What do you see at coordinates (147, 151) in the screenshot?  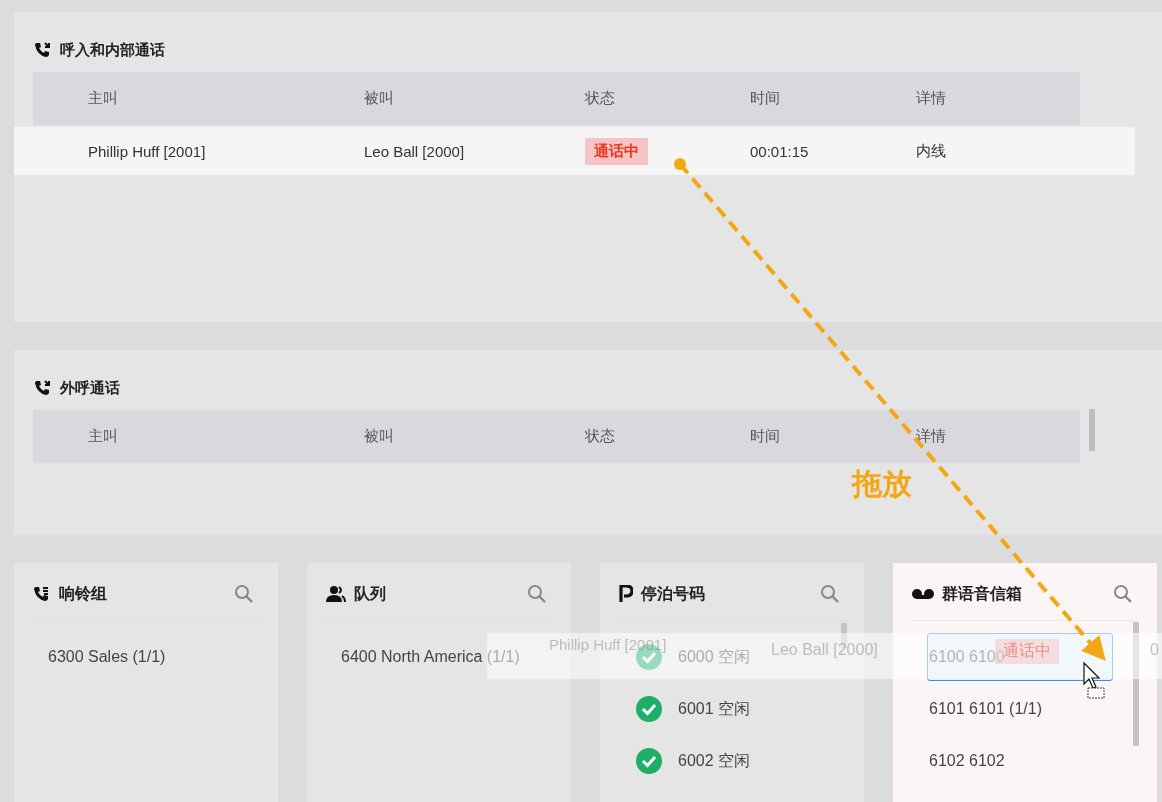 I see `table-cell-text: Phillip Huff [2001]` at bounding box center [147, 151].